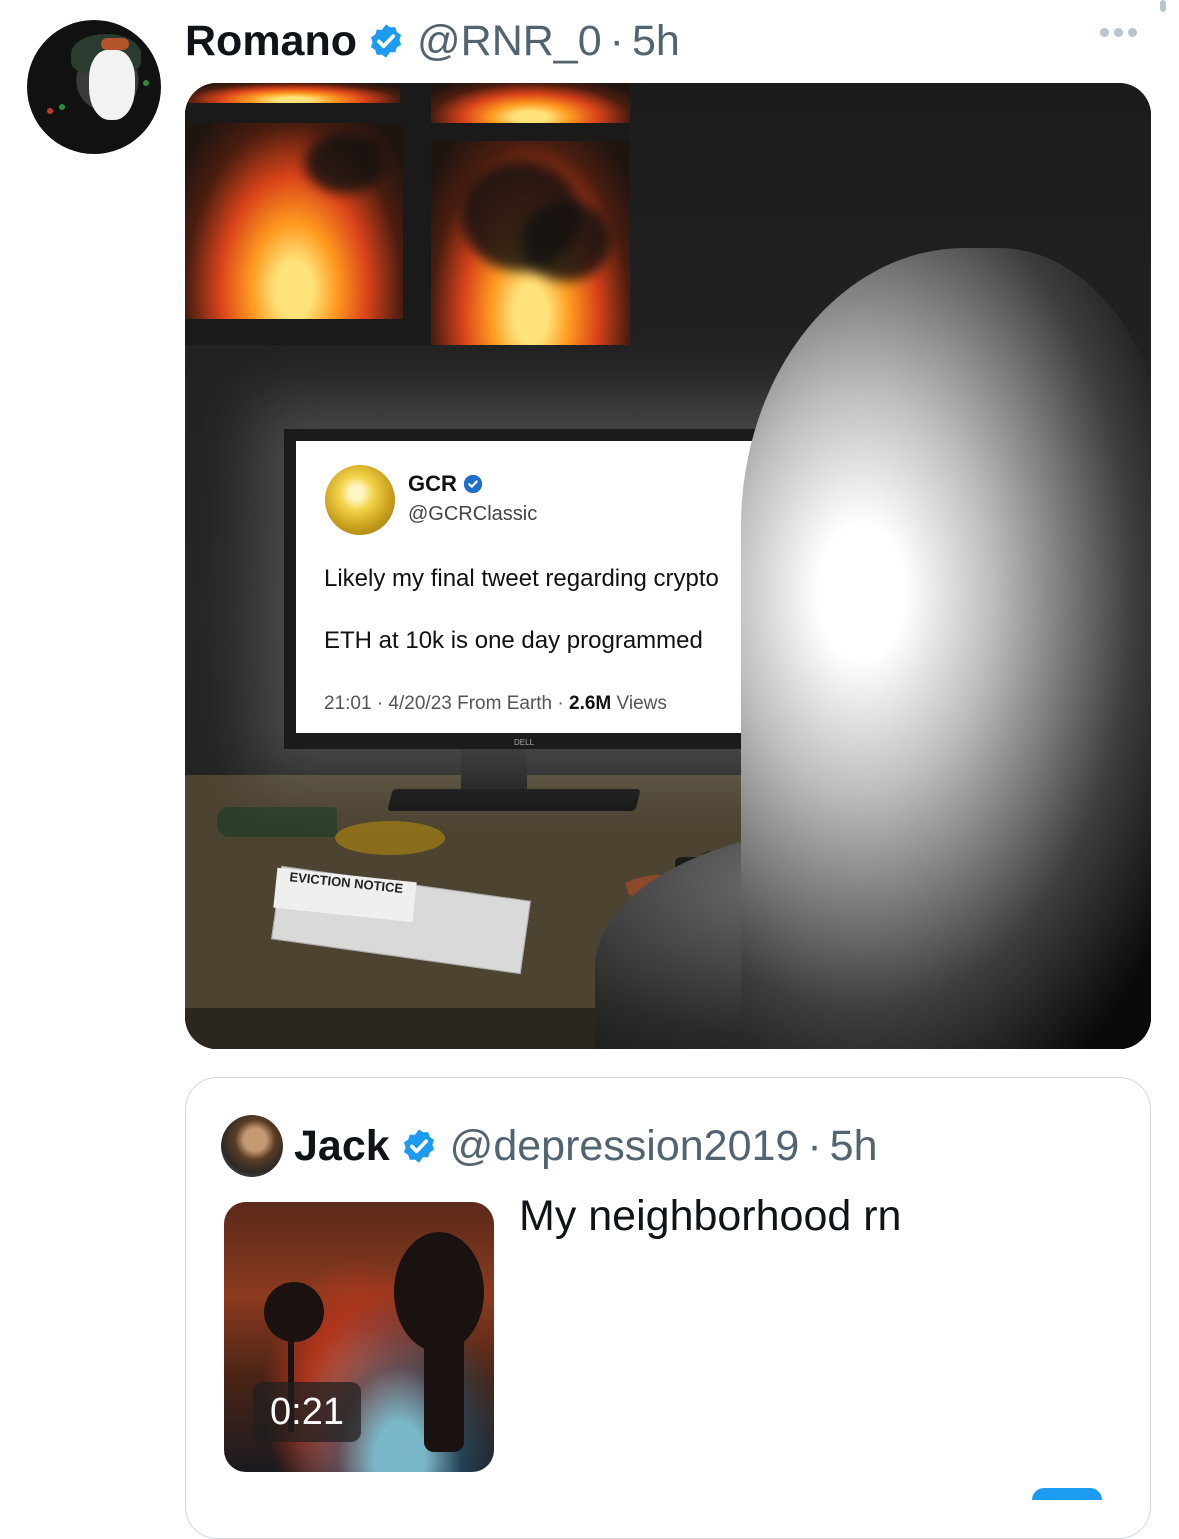 The width and height of the screenshot is (1179, 1539). I want to click on gcr-views-label: Views, so click(639, 703).